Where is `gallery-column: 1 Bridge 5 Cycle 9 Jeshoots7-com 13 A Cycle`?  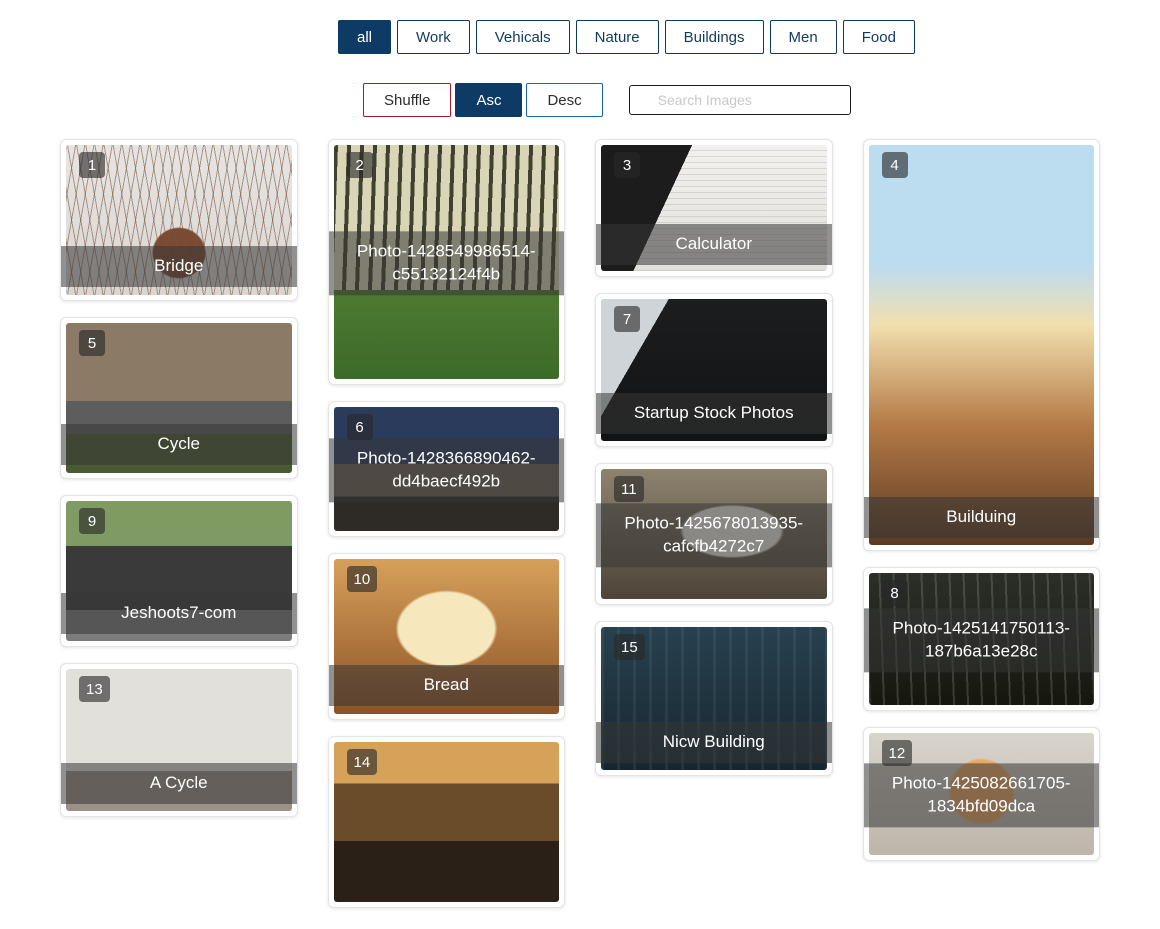
gallery-column: 1 Bridge 5 Cycle 9 Jeshoots7-com 13 A Cycle is located at coordinates (179, 478).